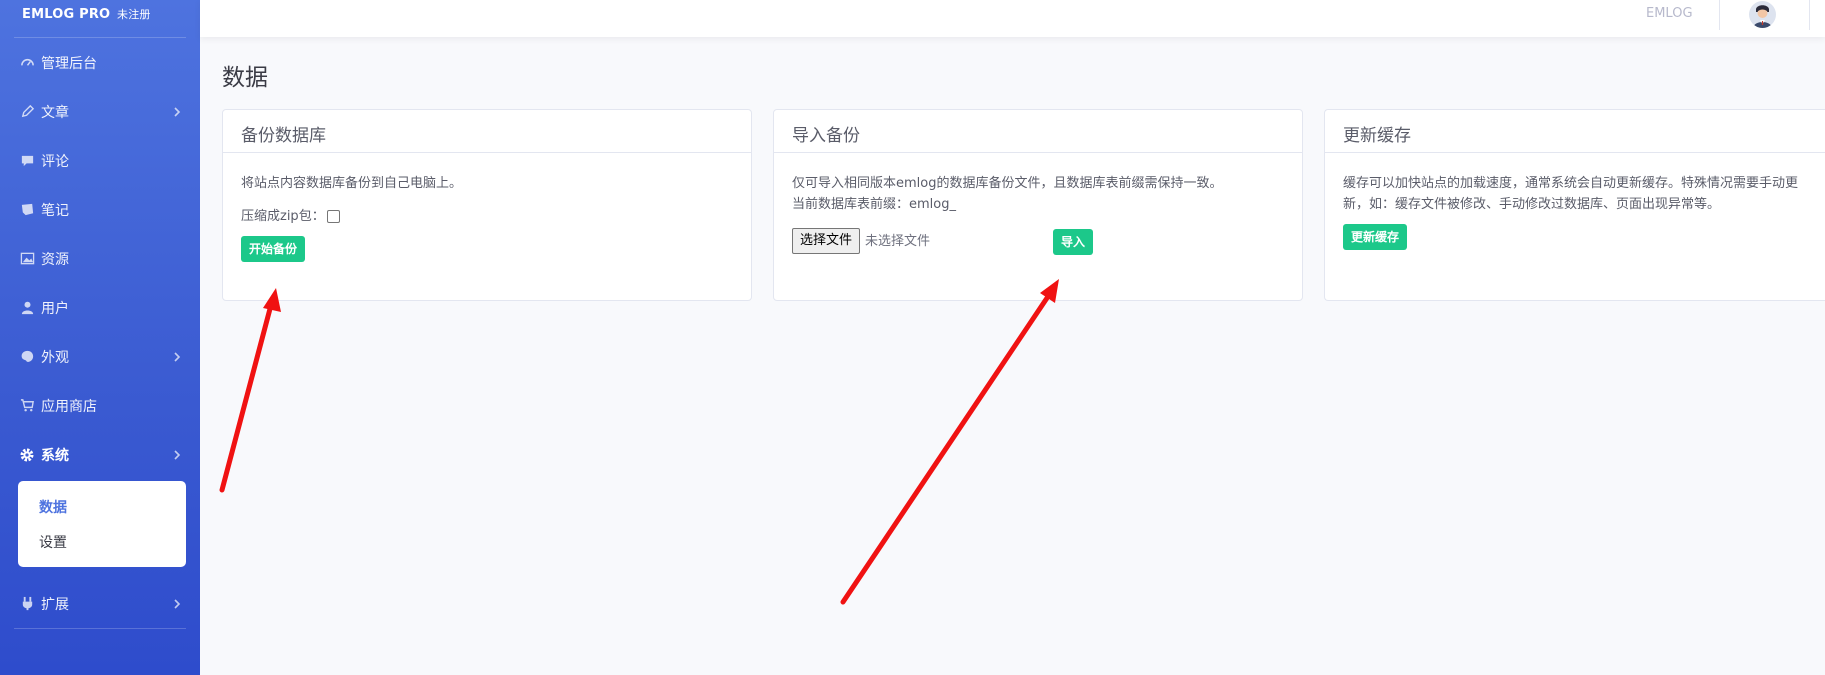  I want to click on backup-card: 备份数据库 将站点内容数据库备份到自己电脑上。 压缩成zip包： 开始备份, so click(487, 205).